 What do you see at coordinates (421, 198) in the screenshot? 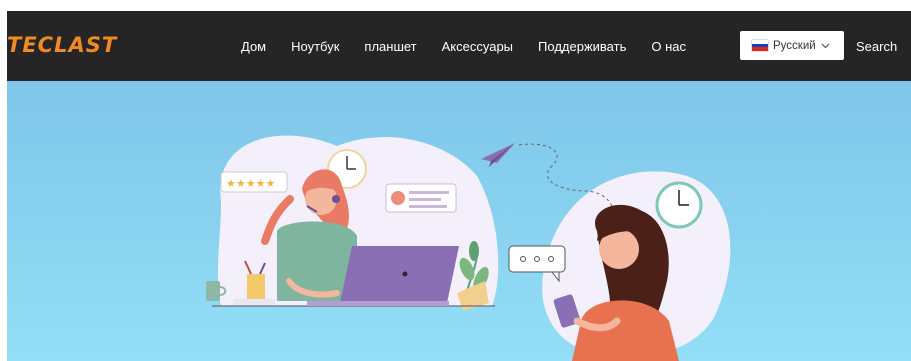
I see `profile-card` at bounding box center [421, 198].